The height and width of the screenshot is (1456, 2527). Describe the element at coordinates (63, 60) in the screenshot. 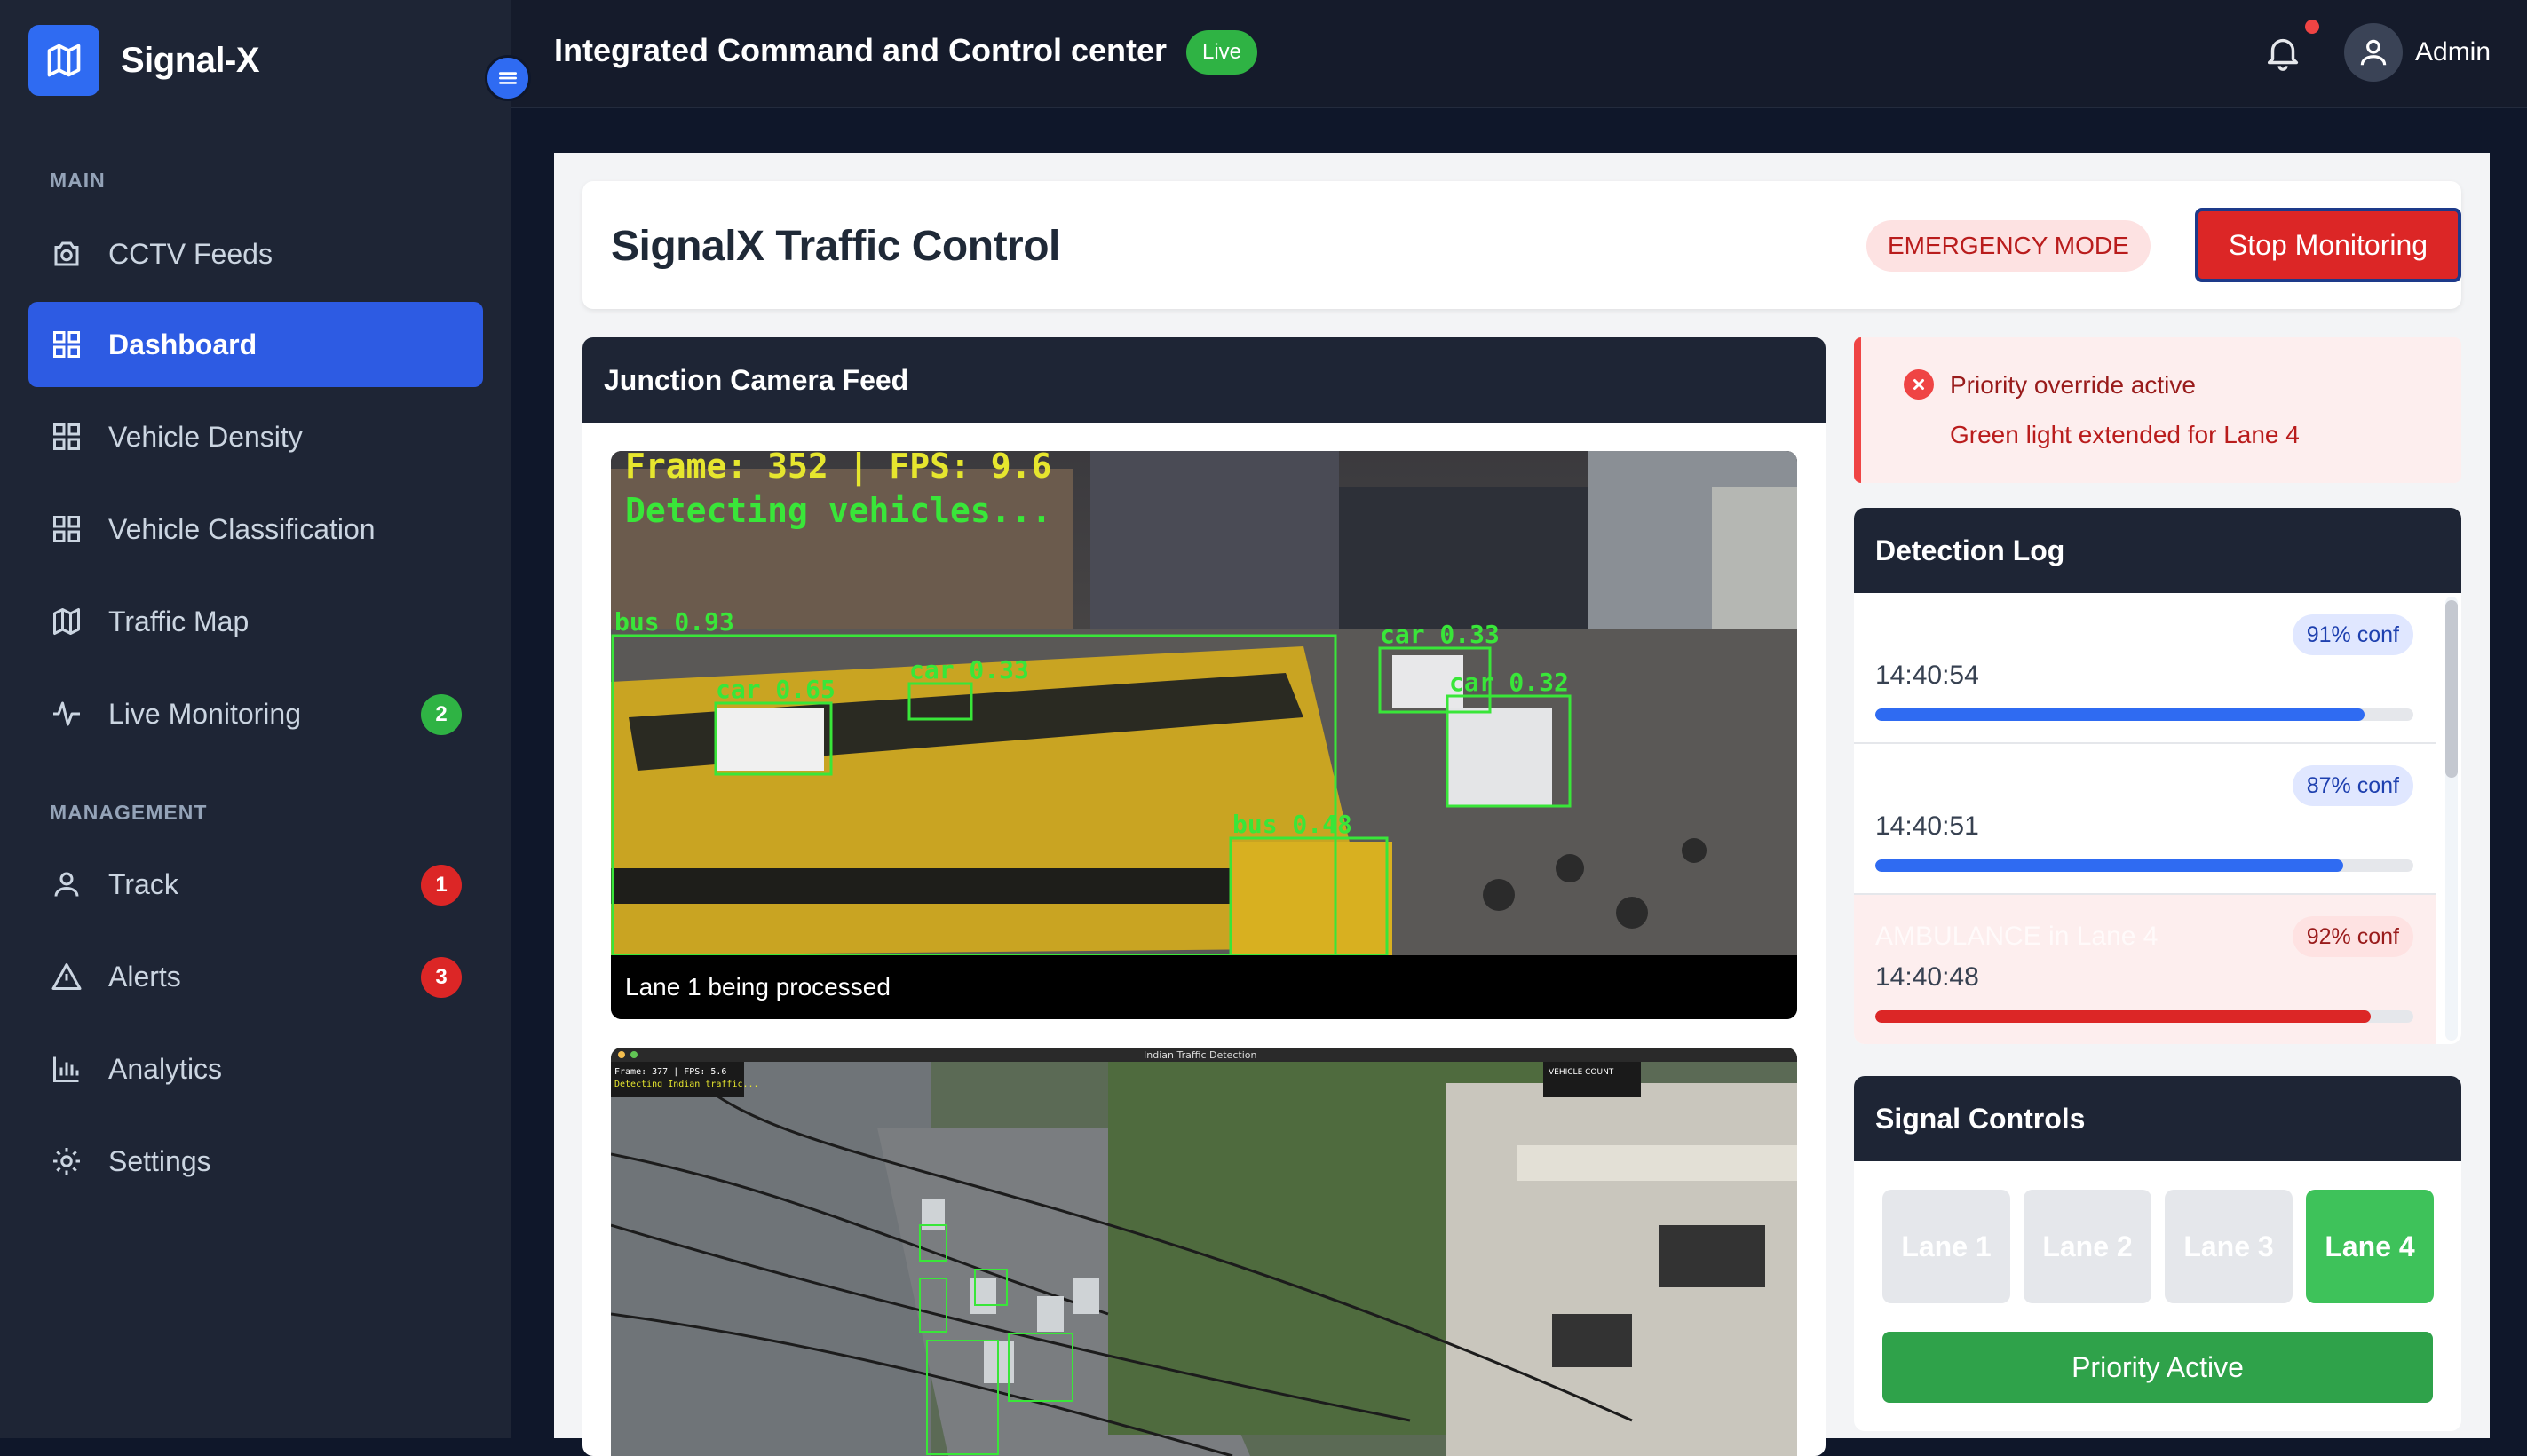

I see `map-logo-icon` at that location.